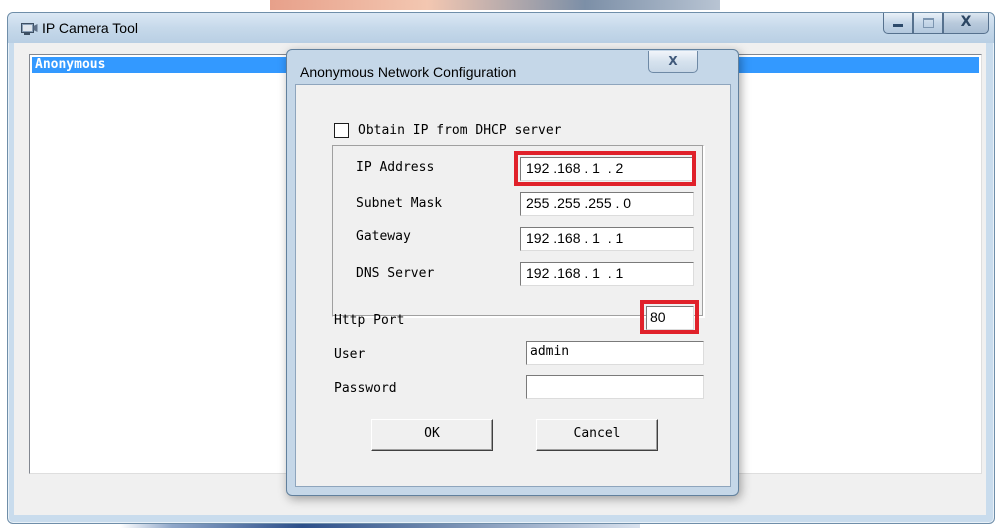  What do you see at coordinates (615, 387) in the screenshot?
I see `password-field` at bounding box center [615, 387].